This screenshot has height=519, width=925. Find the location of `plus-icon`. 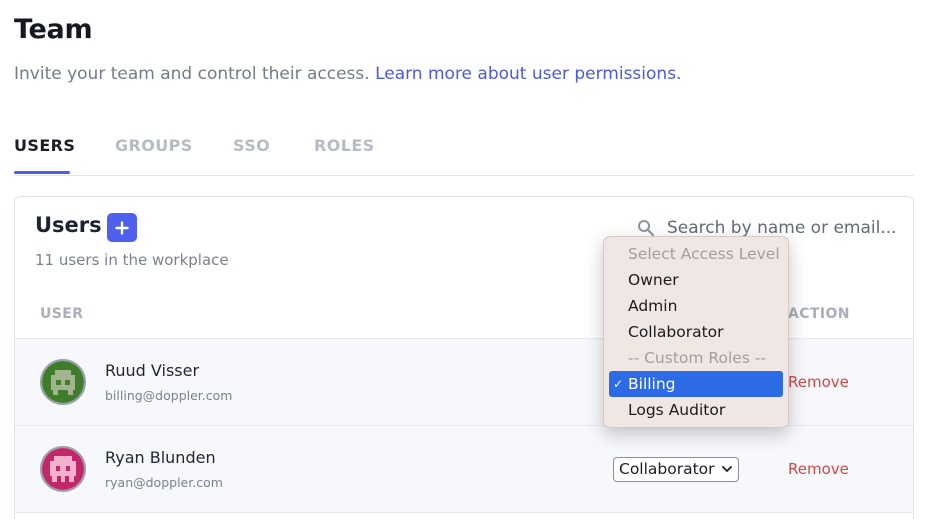

plus-icon is located at coordinates (122, 227).